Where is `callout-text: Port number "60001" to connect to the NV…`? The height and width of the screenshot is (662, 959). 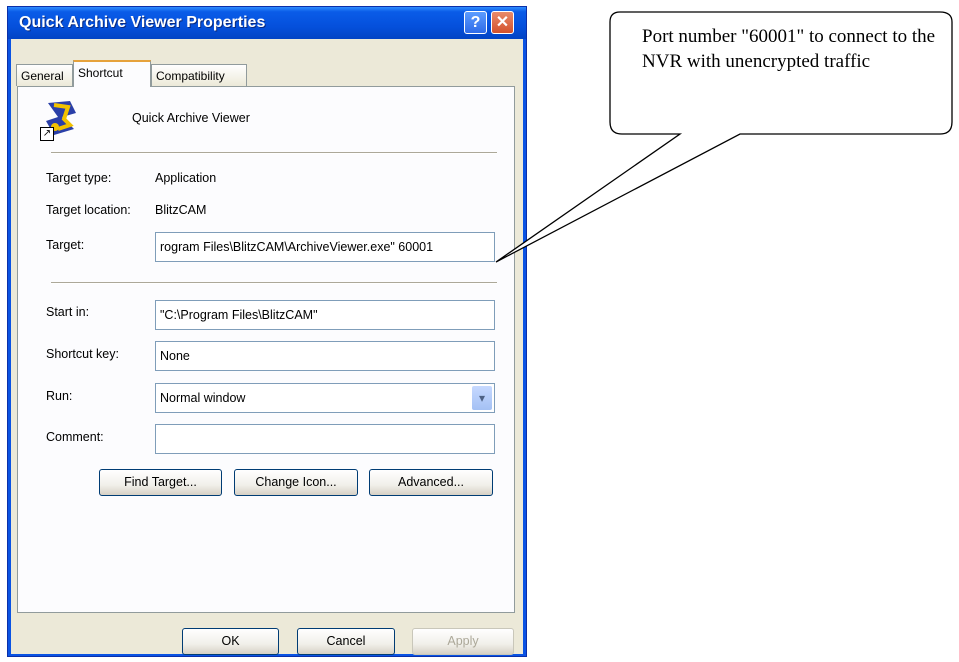 callout-text: Port number "60001" to connect to the NV… is located at coordinates (789, 49).